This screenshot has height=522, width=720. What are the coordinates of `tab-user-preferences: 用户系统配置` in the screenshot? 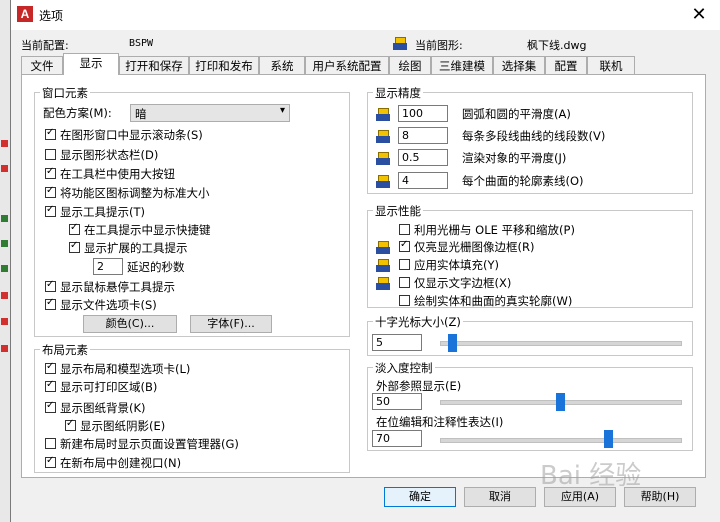 It's located at (347, 65).